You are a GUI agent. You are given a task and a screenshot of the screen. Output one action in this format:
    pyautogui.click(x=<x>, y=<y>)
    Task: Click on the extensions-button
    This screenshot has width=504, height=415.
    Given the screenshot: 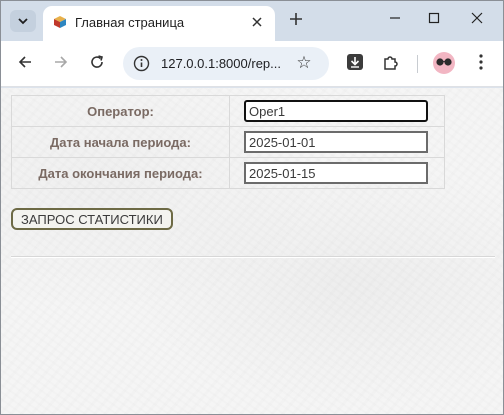 What is the action you would take?
    pyautogui.click(x=391, y=64)
    